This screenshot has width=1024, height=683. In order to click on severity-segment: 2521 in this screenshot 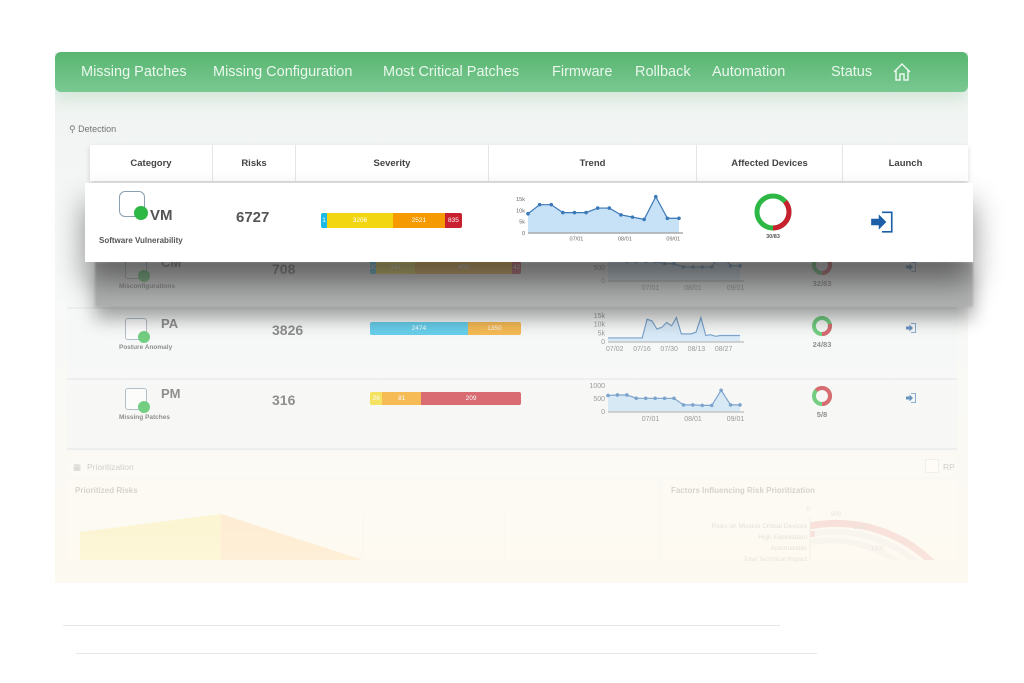, I will do `click(418, 220)`.